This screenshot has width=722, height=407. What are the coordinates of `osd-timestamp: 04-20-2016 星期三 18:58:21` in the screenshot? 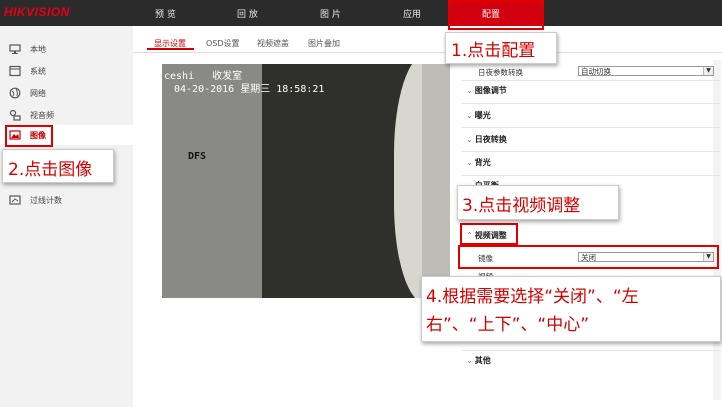 It's located at (249, 89).